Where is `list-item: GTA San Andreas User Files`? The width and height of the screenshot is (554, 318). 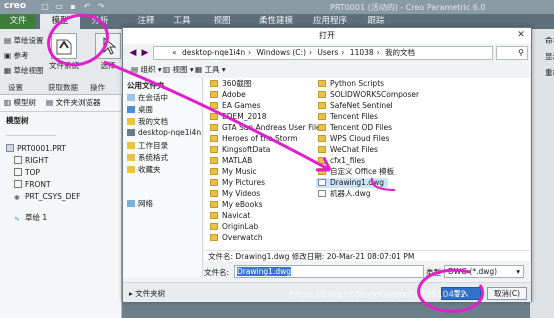 list-item: GTA San Andreas User Files is located at coordinates (267, 128).